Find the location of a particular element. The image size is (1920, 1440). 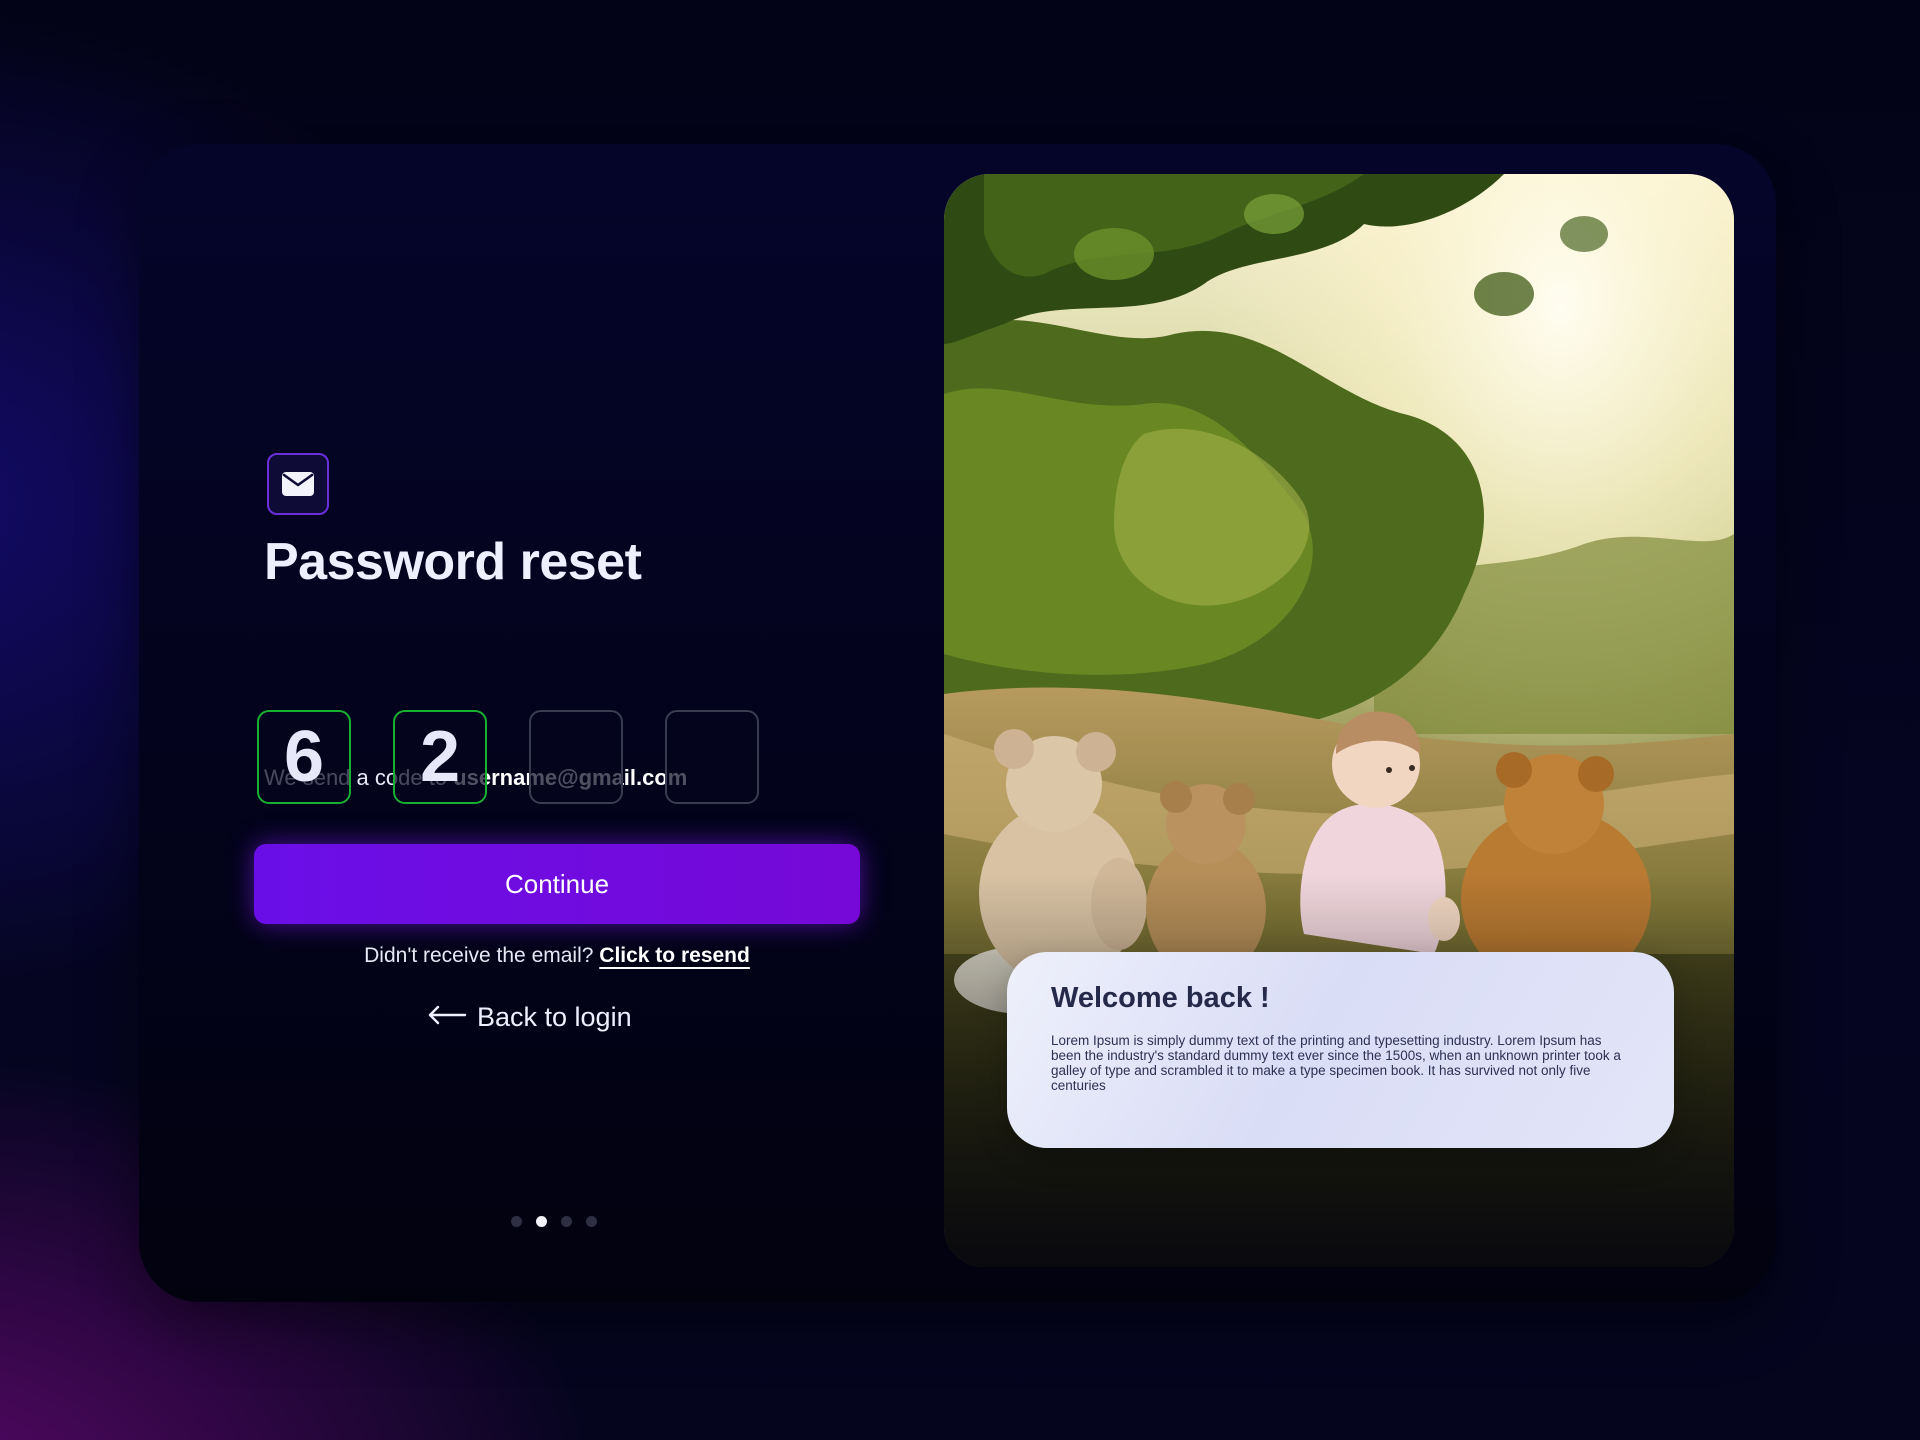

continue-button: Continue is located at coordinates (557, 884).